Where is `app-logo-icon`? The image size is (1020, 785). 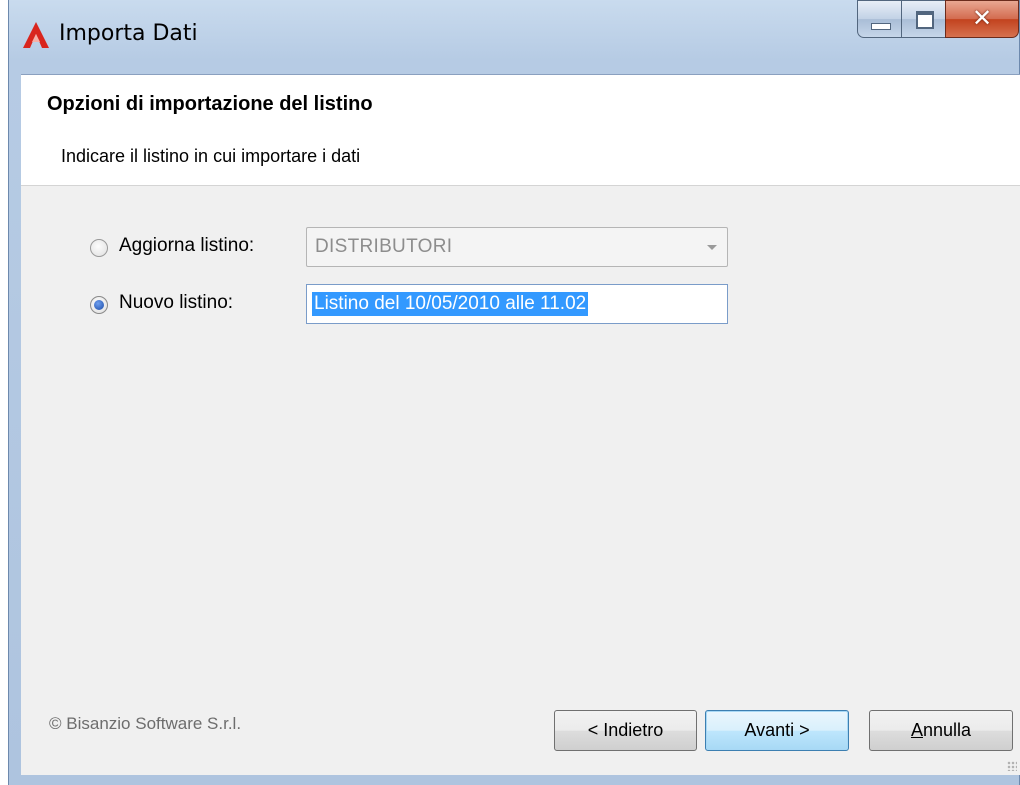 app-logo-icon is located at coordinates (36, 35).